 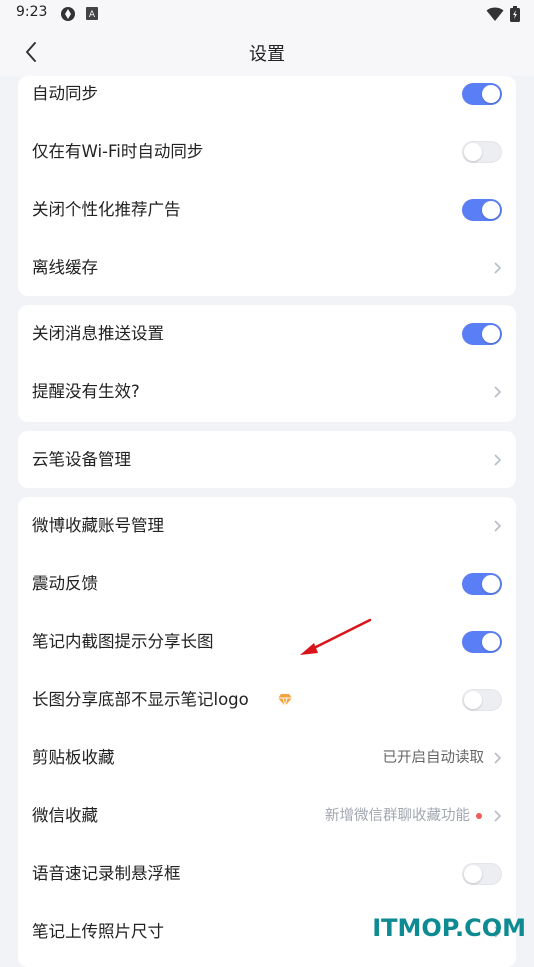 I want to click on annotation-arrow-icon, so click(x=336, y=636).